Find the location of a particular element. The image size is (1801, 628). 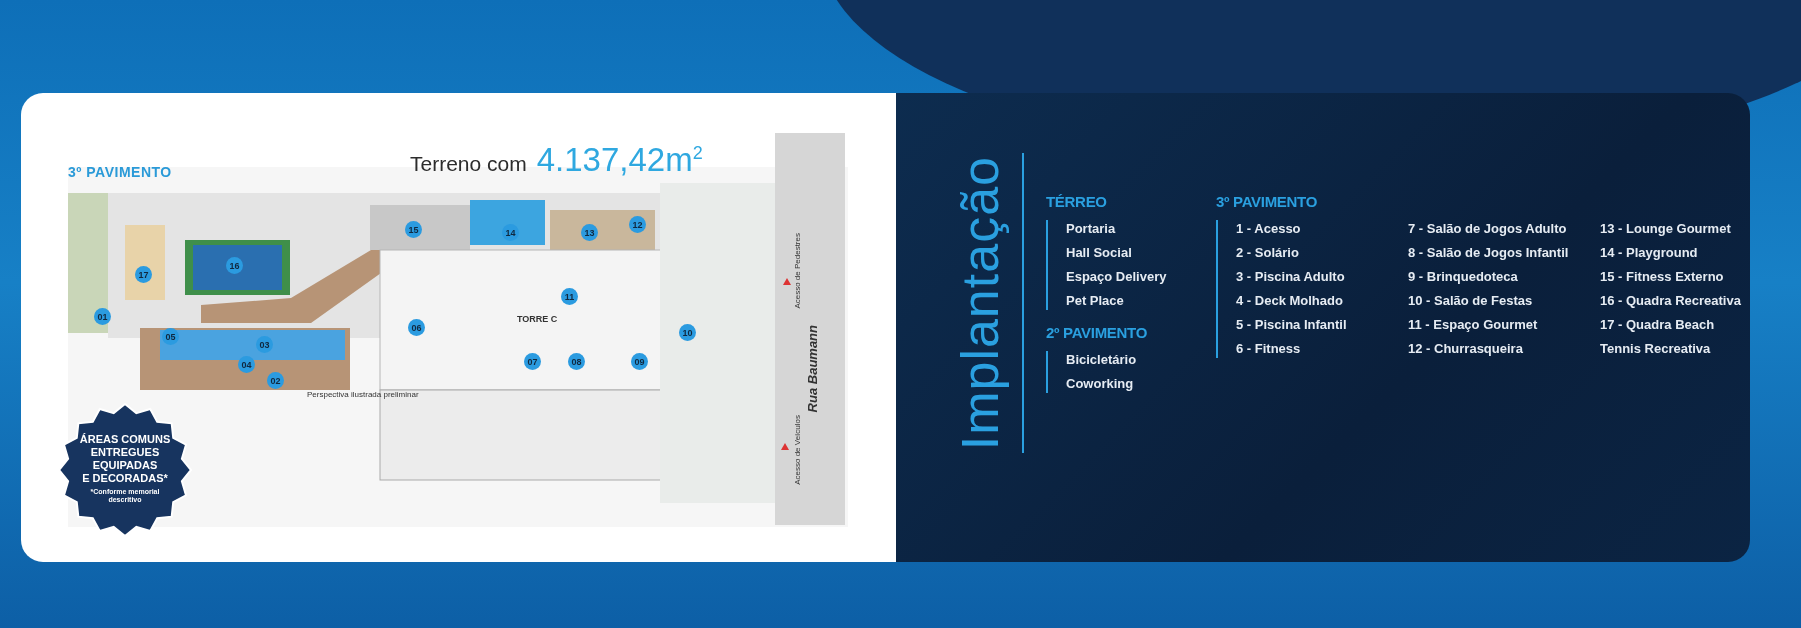

legend-item: Pet Place is located at coordinates (1095, 301).